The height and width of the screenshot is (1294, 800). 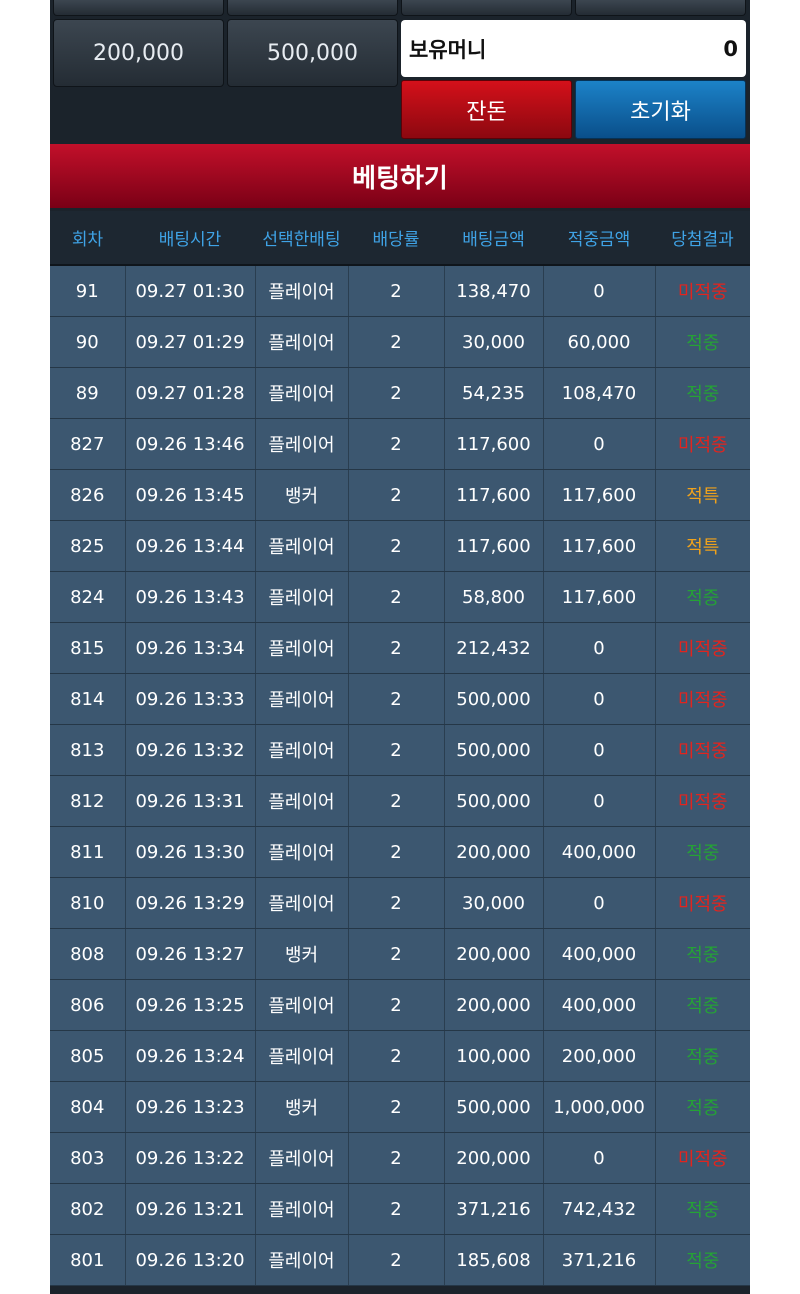 I want to click on table-header-row: 회차 배팅시간 선택한배팅 배당률 배팅금액 적중금액 당첨결과, so click(x=400, y=238).